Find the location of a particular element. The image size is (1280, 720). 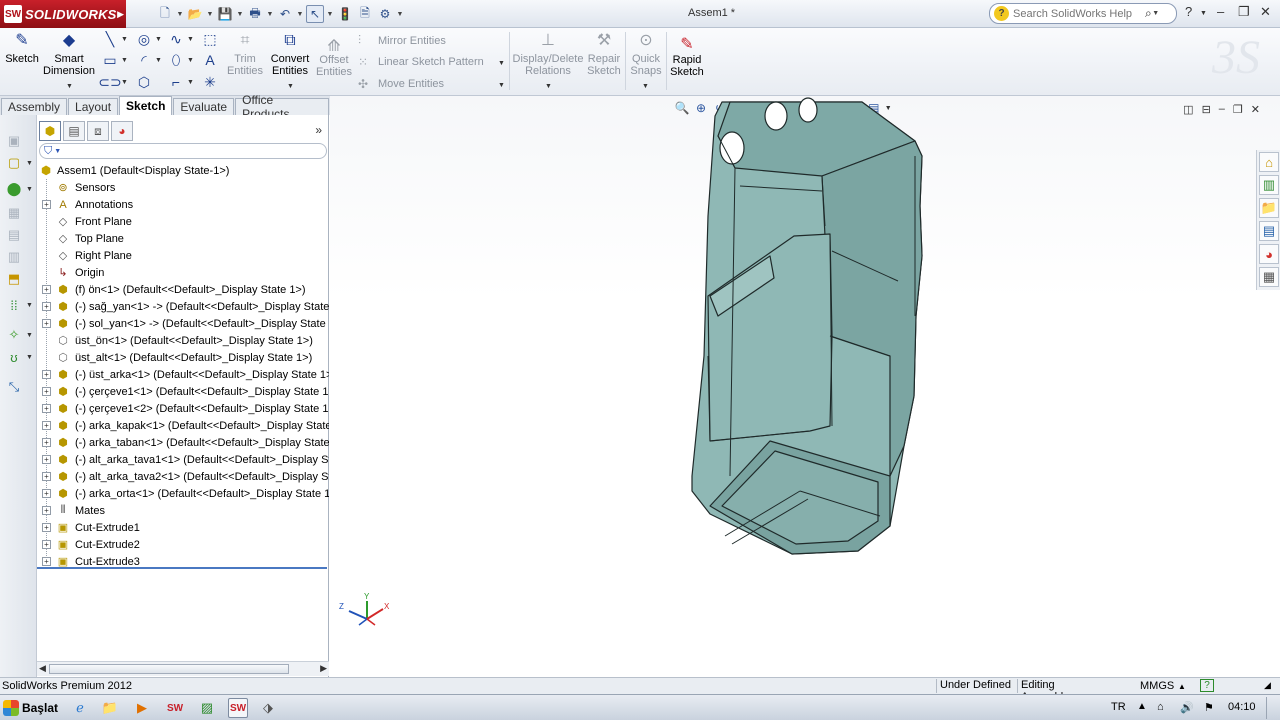

rebuild-traffic-light-icon: 🚦 is located at coordinates (345, 14).